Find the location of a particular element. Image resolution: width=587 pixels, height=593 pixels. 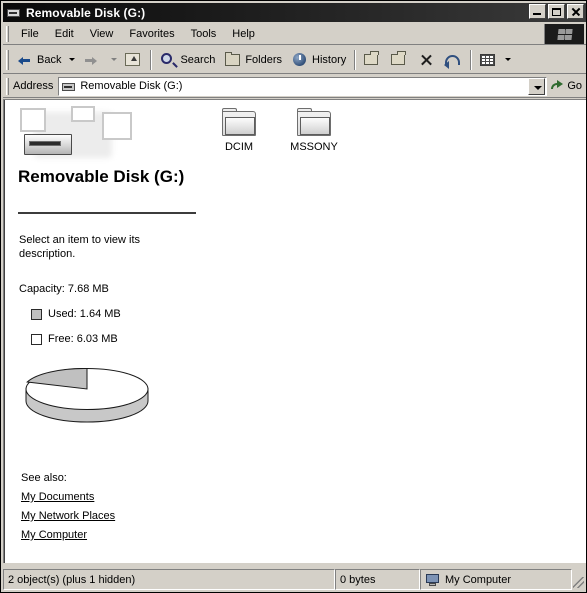

drive-watermark-icon is located at coordinates (81, 135).